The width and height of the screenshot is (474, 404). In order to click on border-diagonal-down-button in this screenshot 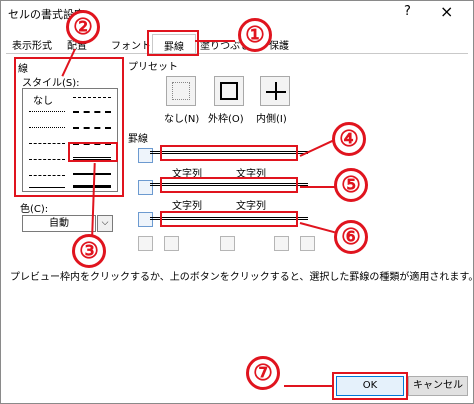, I will do `click(307, 243)`.